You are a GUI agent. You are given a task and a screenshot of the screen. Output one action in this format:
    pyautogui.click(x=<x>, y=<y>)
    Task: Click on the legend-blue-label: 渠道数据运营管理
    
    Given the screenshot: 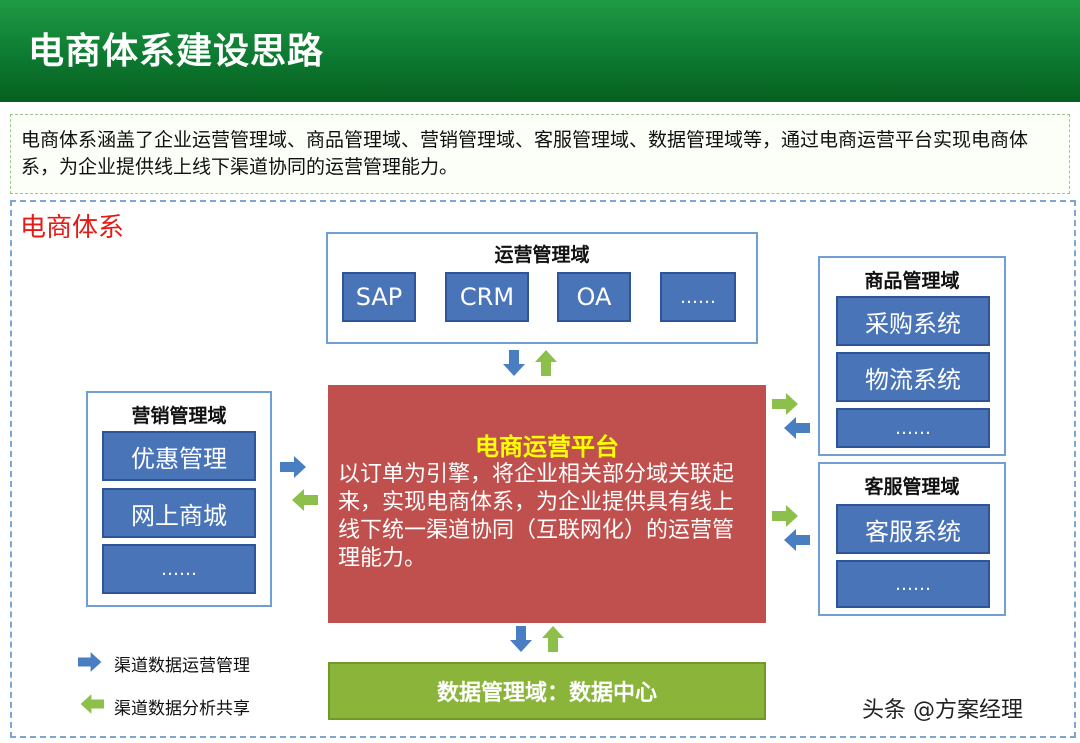 What is the action you would take?
    pyautogui.click(x=182, y=666)
    